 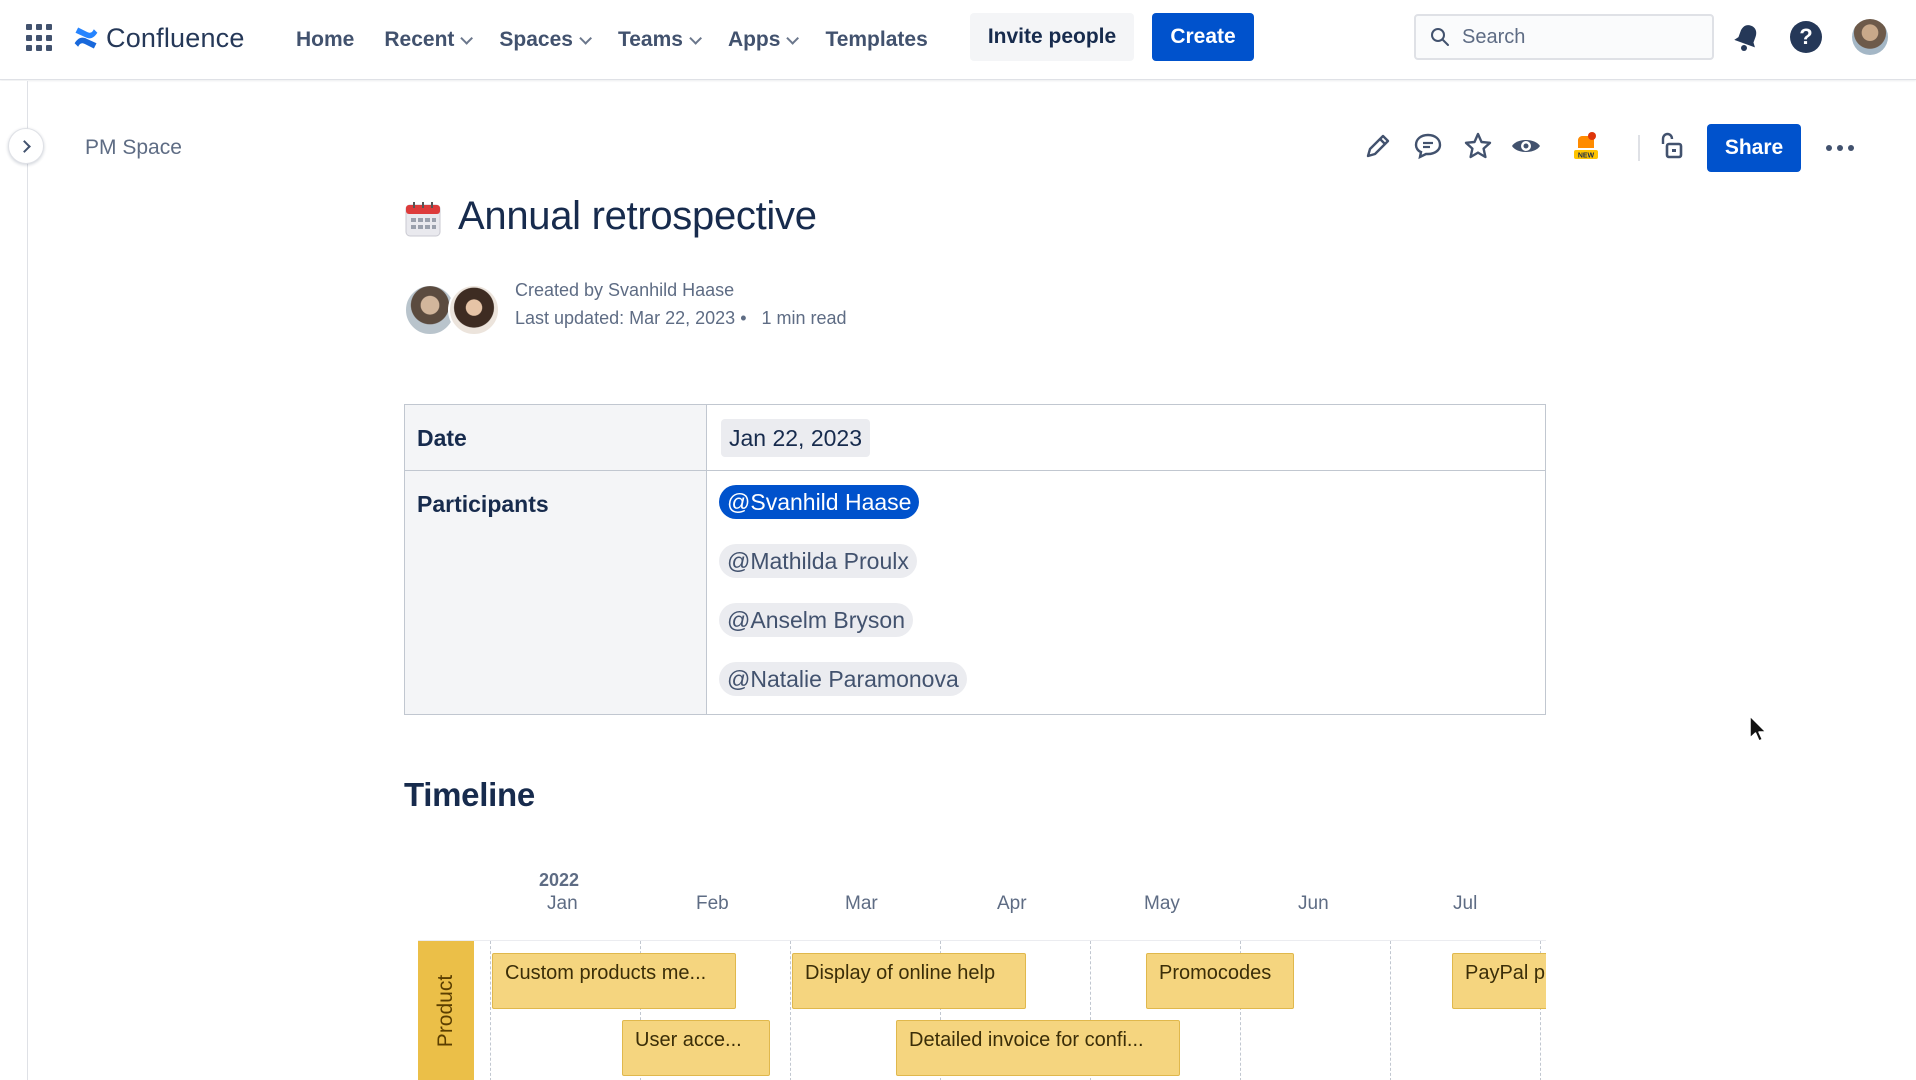 What do you see at coordinates (1440, 37) in the screenshot?
I see `search-icon` at bounding box center [1440, 37].